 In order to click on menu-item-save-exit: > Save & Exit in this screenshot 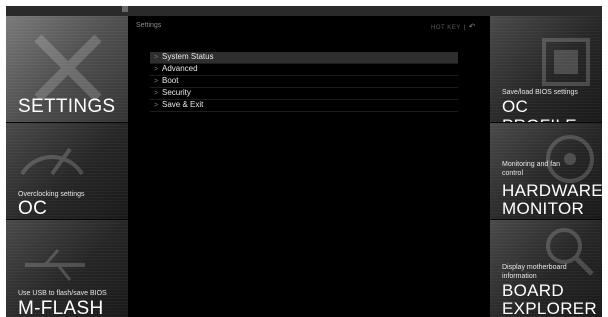, I will do `click(304, 106)`.